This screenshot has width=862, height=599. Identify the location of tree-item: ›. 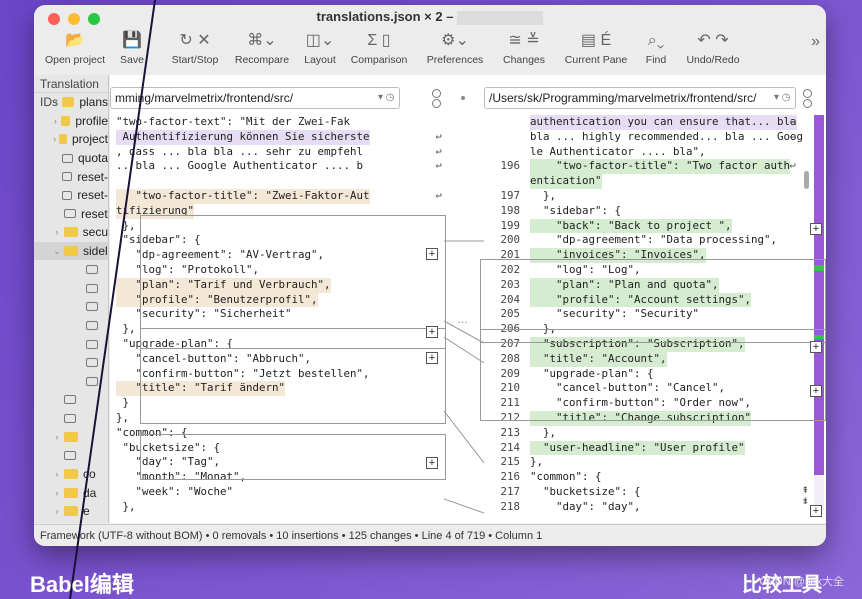
(71, 437).